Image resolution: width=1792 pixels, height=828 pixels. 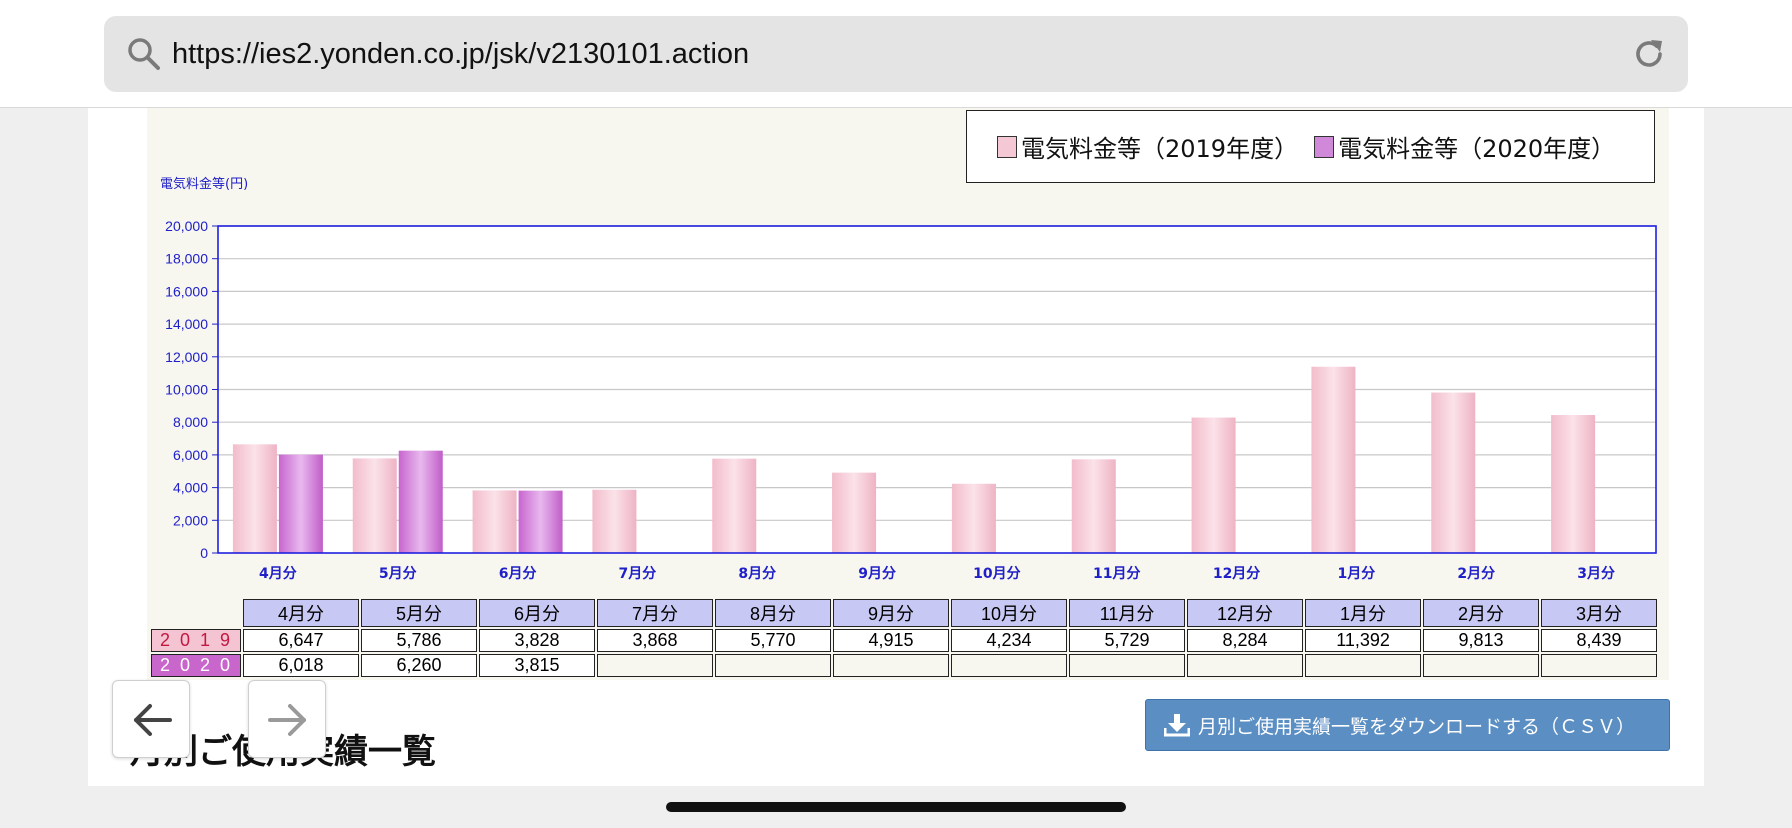 What do you see at coordinates (518, 574) in the screenshot?
I see `x-tick-label: 6月分` at bounding box center [518, 574].